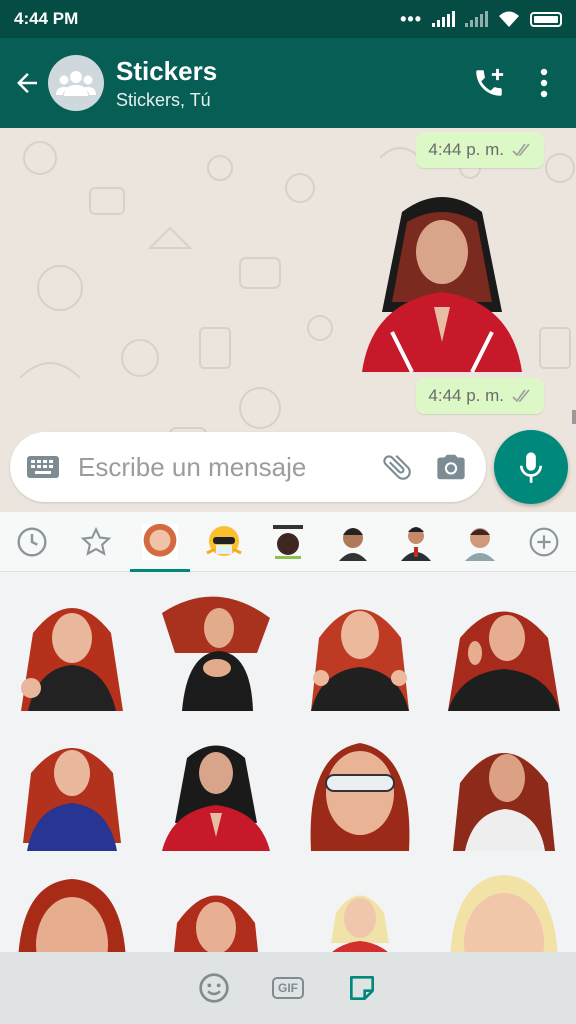  I want to click on arrow-left-icon, so click(27, 83).